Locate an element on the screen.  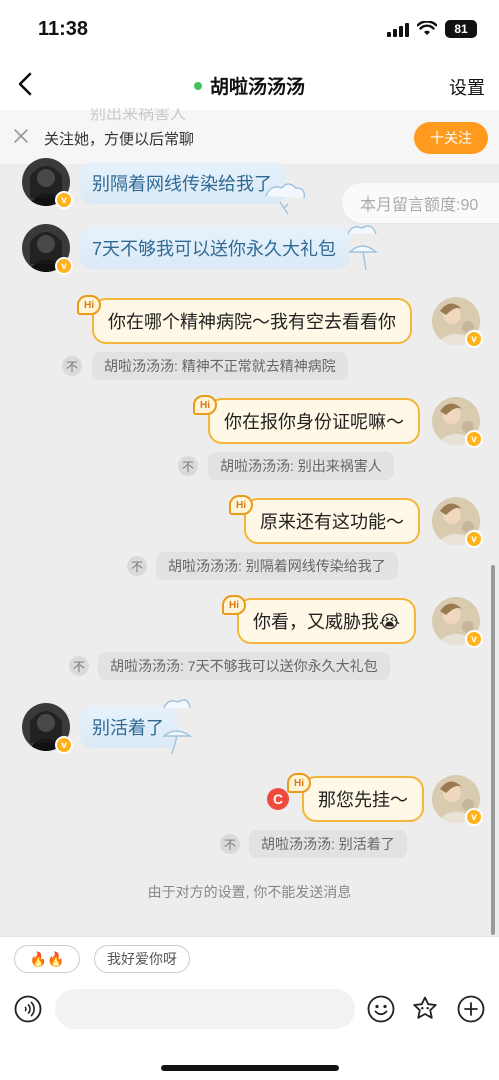
resend-icon: C is located at coordinates (278, 799).